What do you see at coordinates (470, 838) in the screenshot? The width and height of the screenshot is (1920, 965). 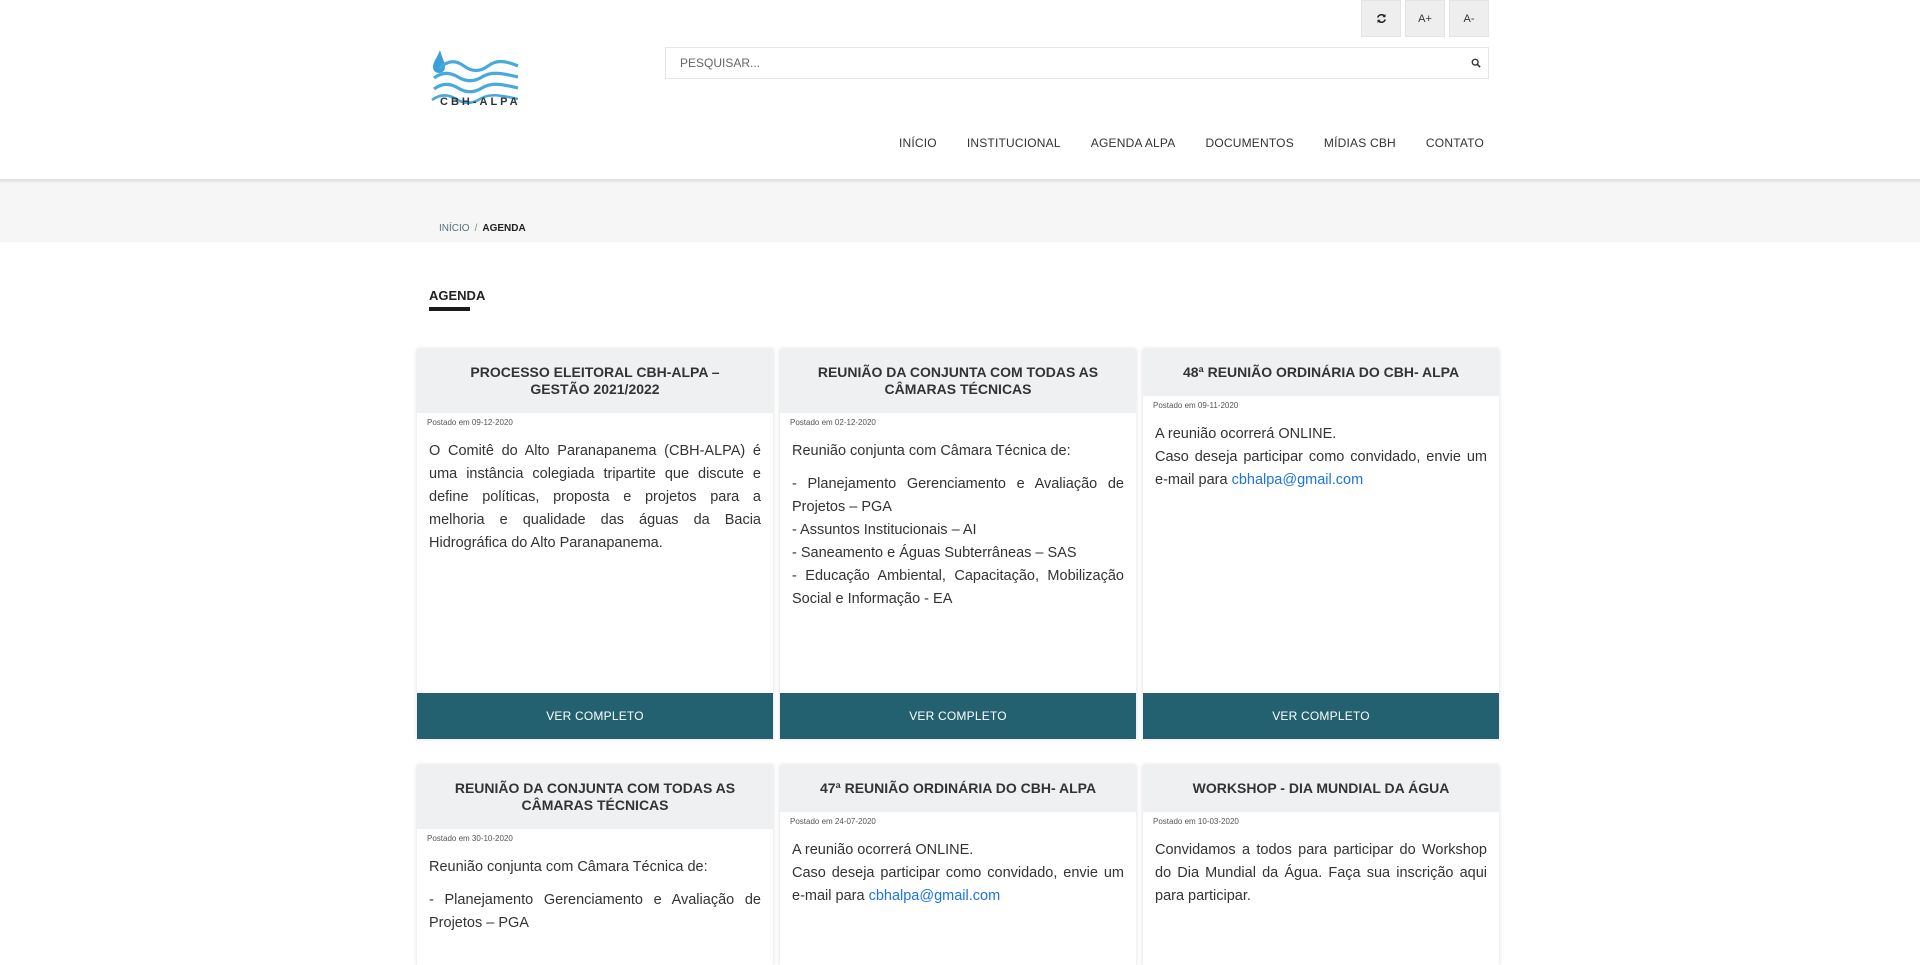 I see `card-date: Postado em 30-10-2020` at bounding box center [470, 838].